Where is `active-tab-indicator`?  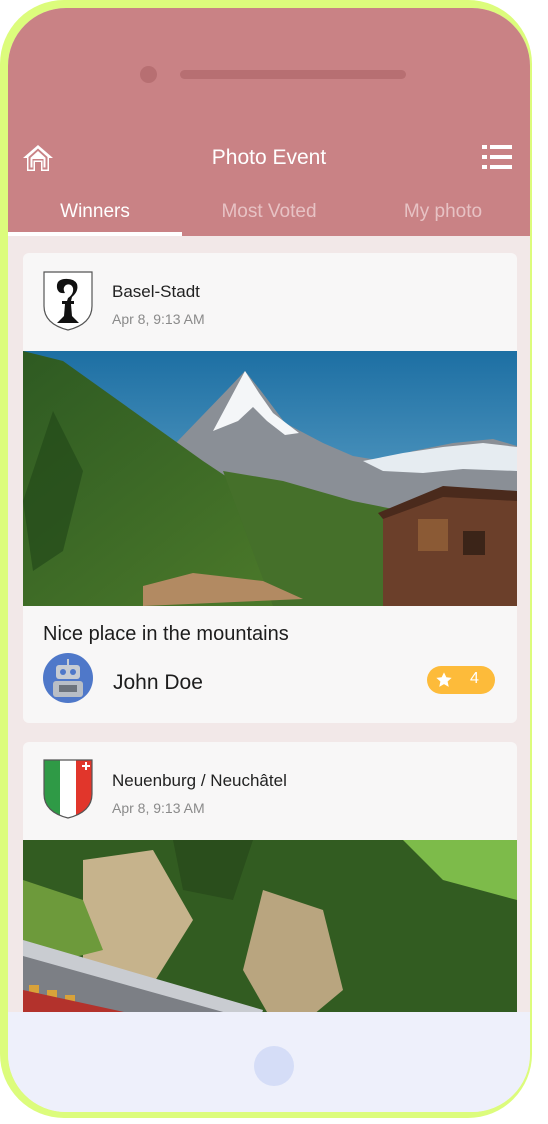
active-tab-indicator is located at coordinates (95, 234).